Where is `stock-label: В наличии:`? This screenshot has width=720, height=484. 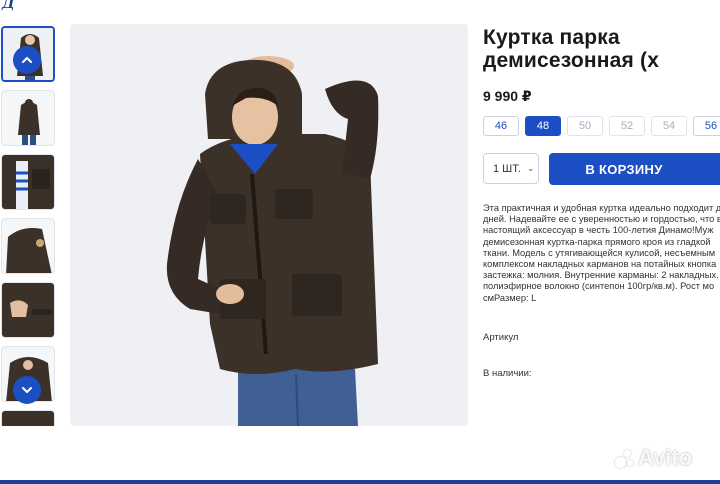 stock-label: В наличии: is located at coordinates (507, 373).